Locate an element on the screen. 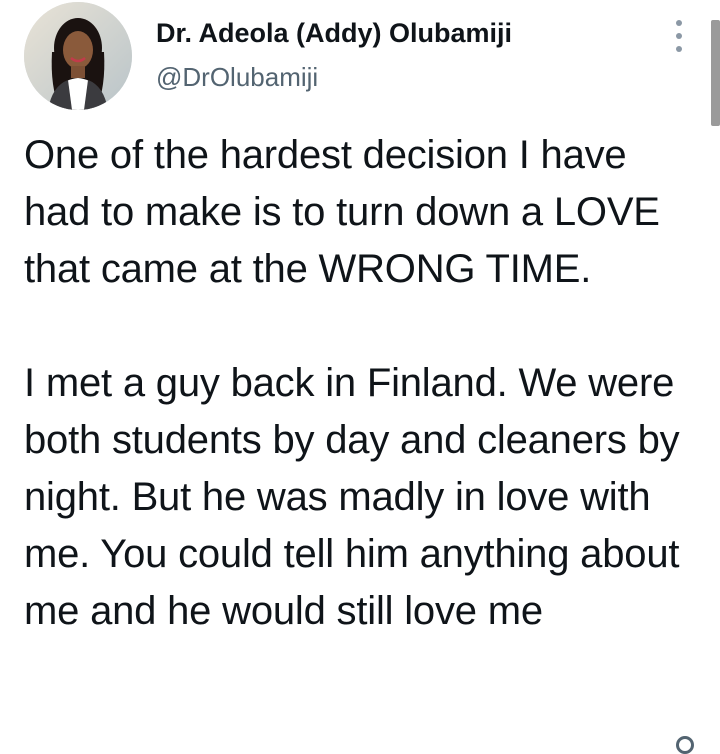  author-handle: @DrOlubamiji is located at coordinates (237, 77).